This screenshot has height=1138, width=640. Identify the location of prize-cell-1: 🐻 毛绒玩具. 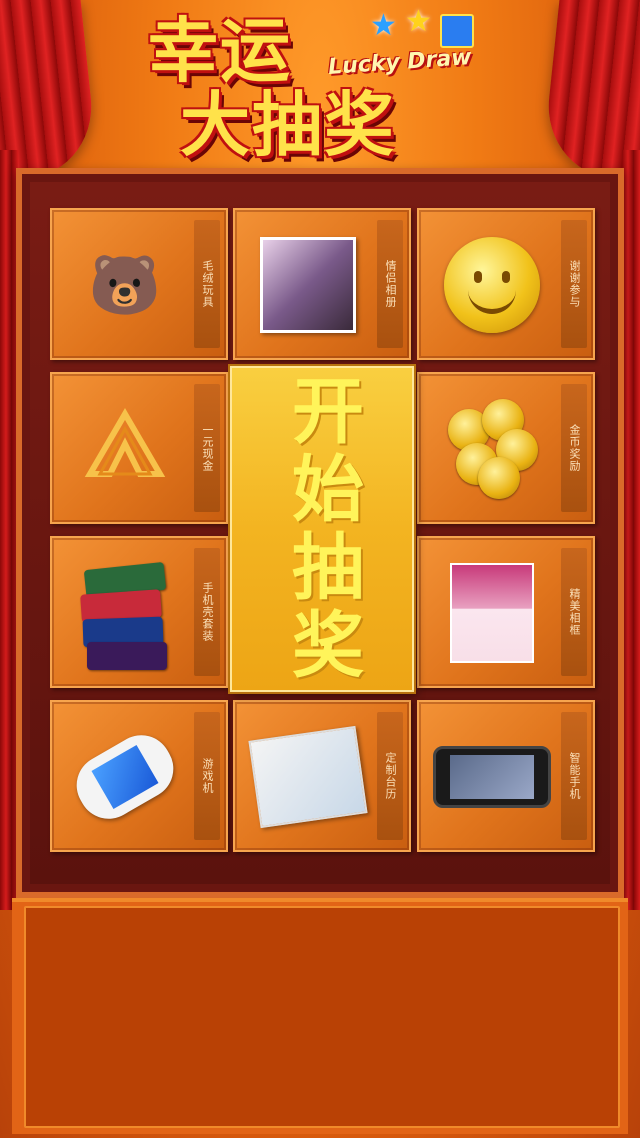
(139, 284).